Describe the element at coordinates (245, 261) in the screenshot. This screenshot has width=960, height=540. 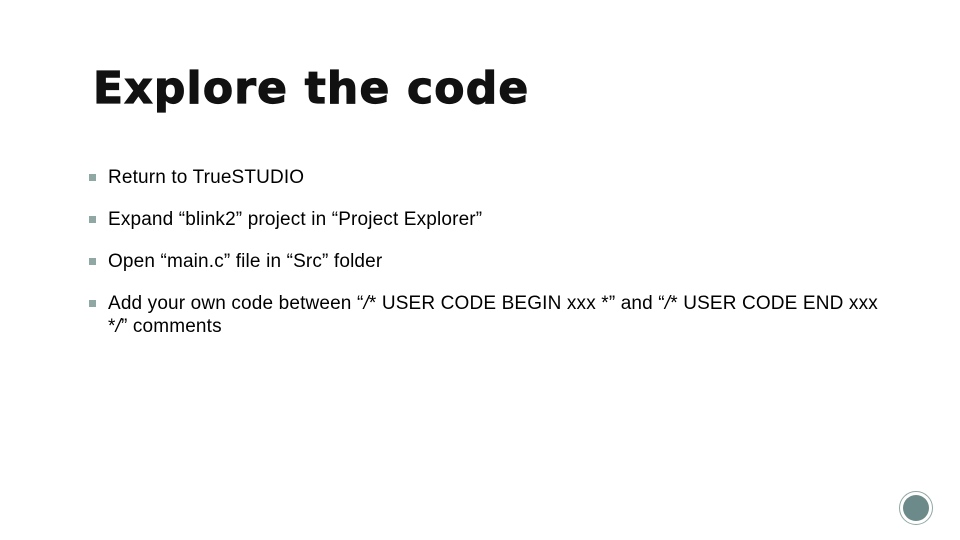
I see `list-item-label: Open “main.c” file in “Src” folder` at that location.